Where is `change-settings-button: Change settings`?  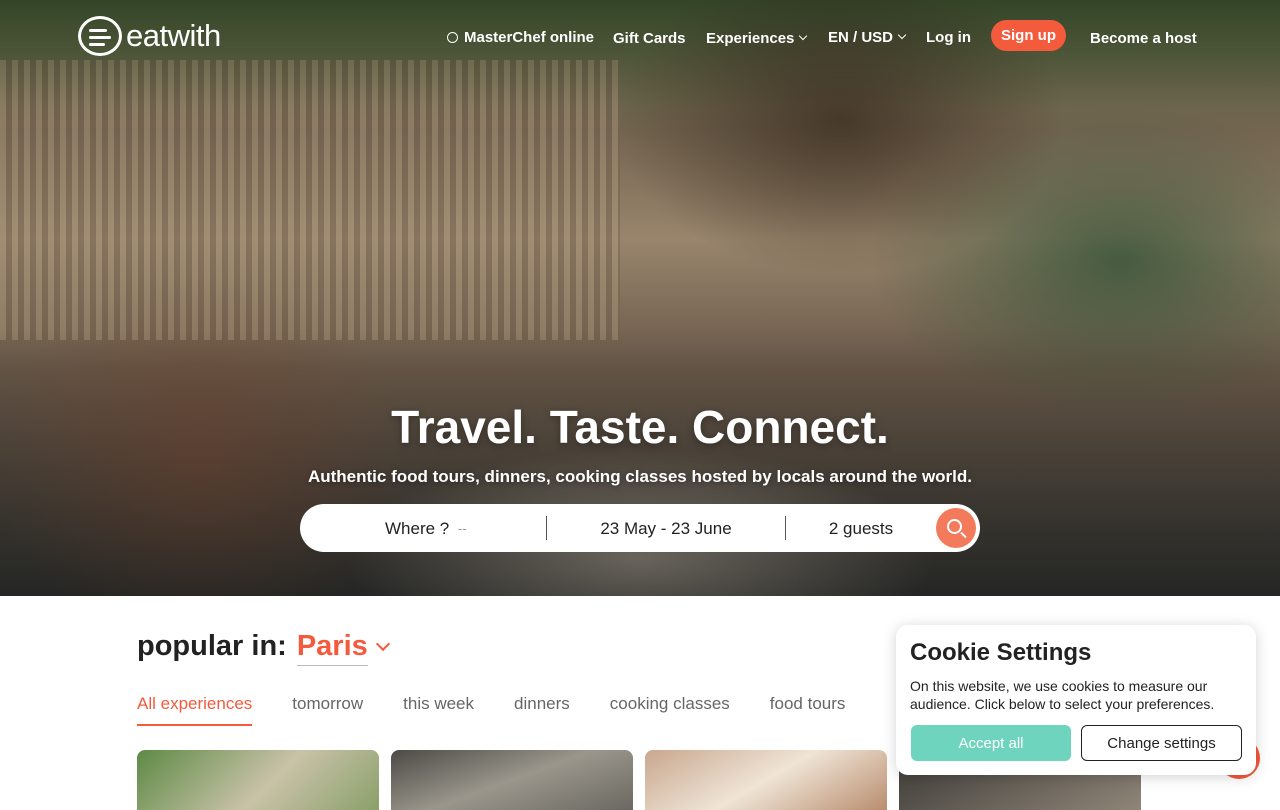 change-settings-button: Change settings is located at coordinates (1161, 743).